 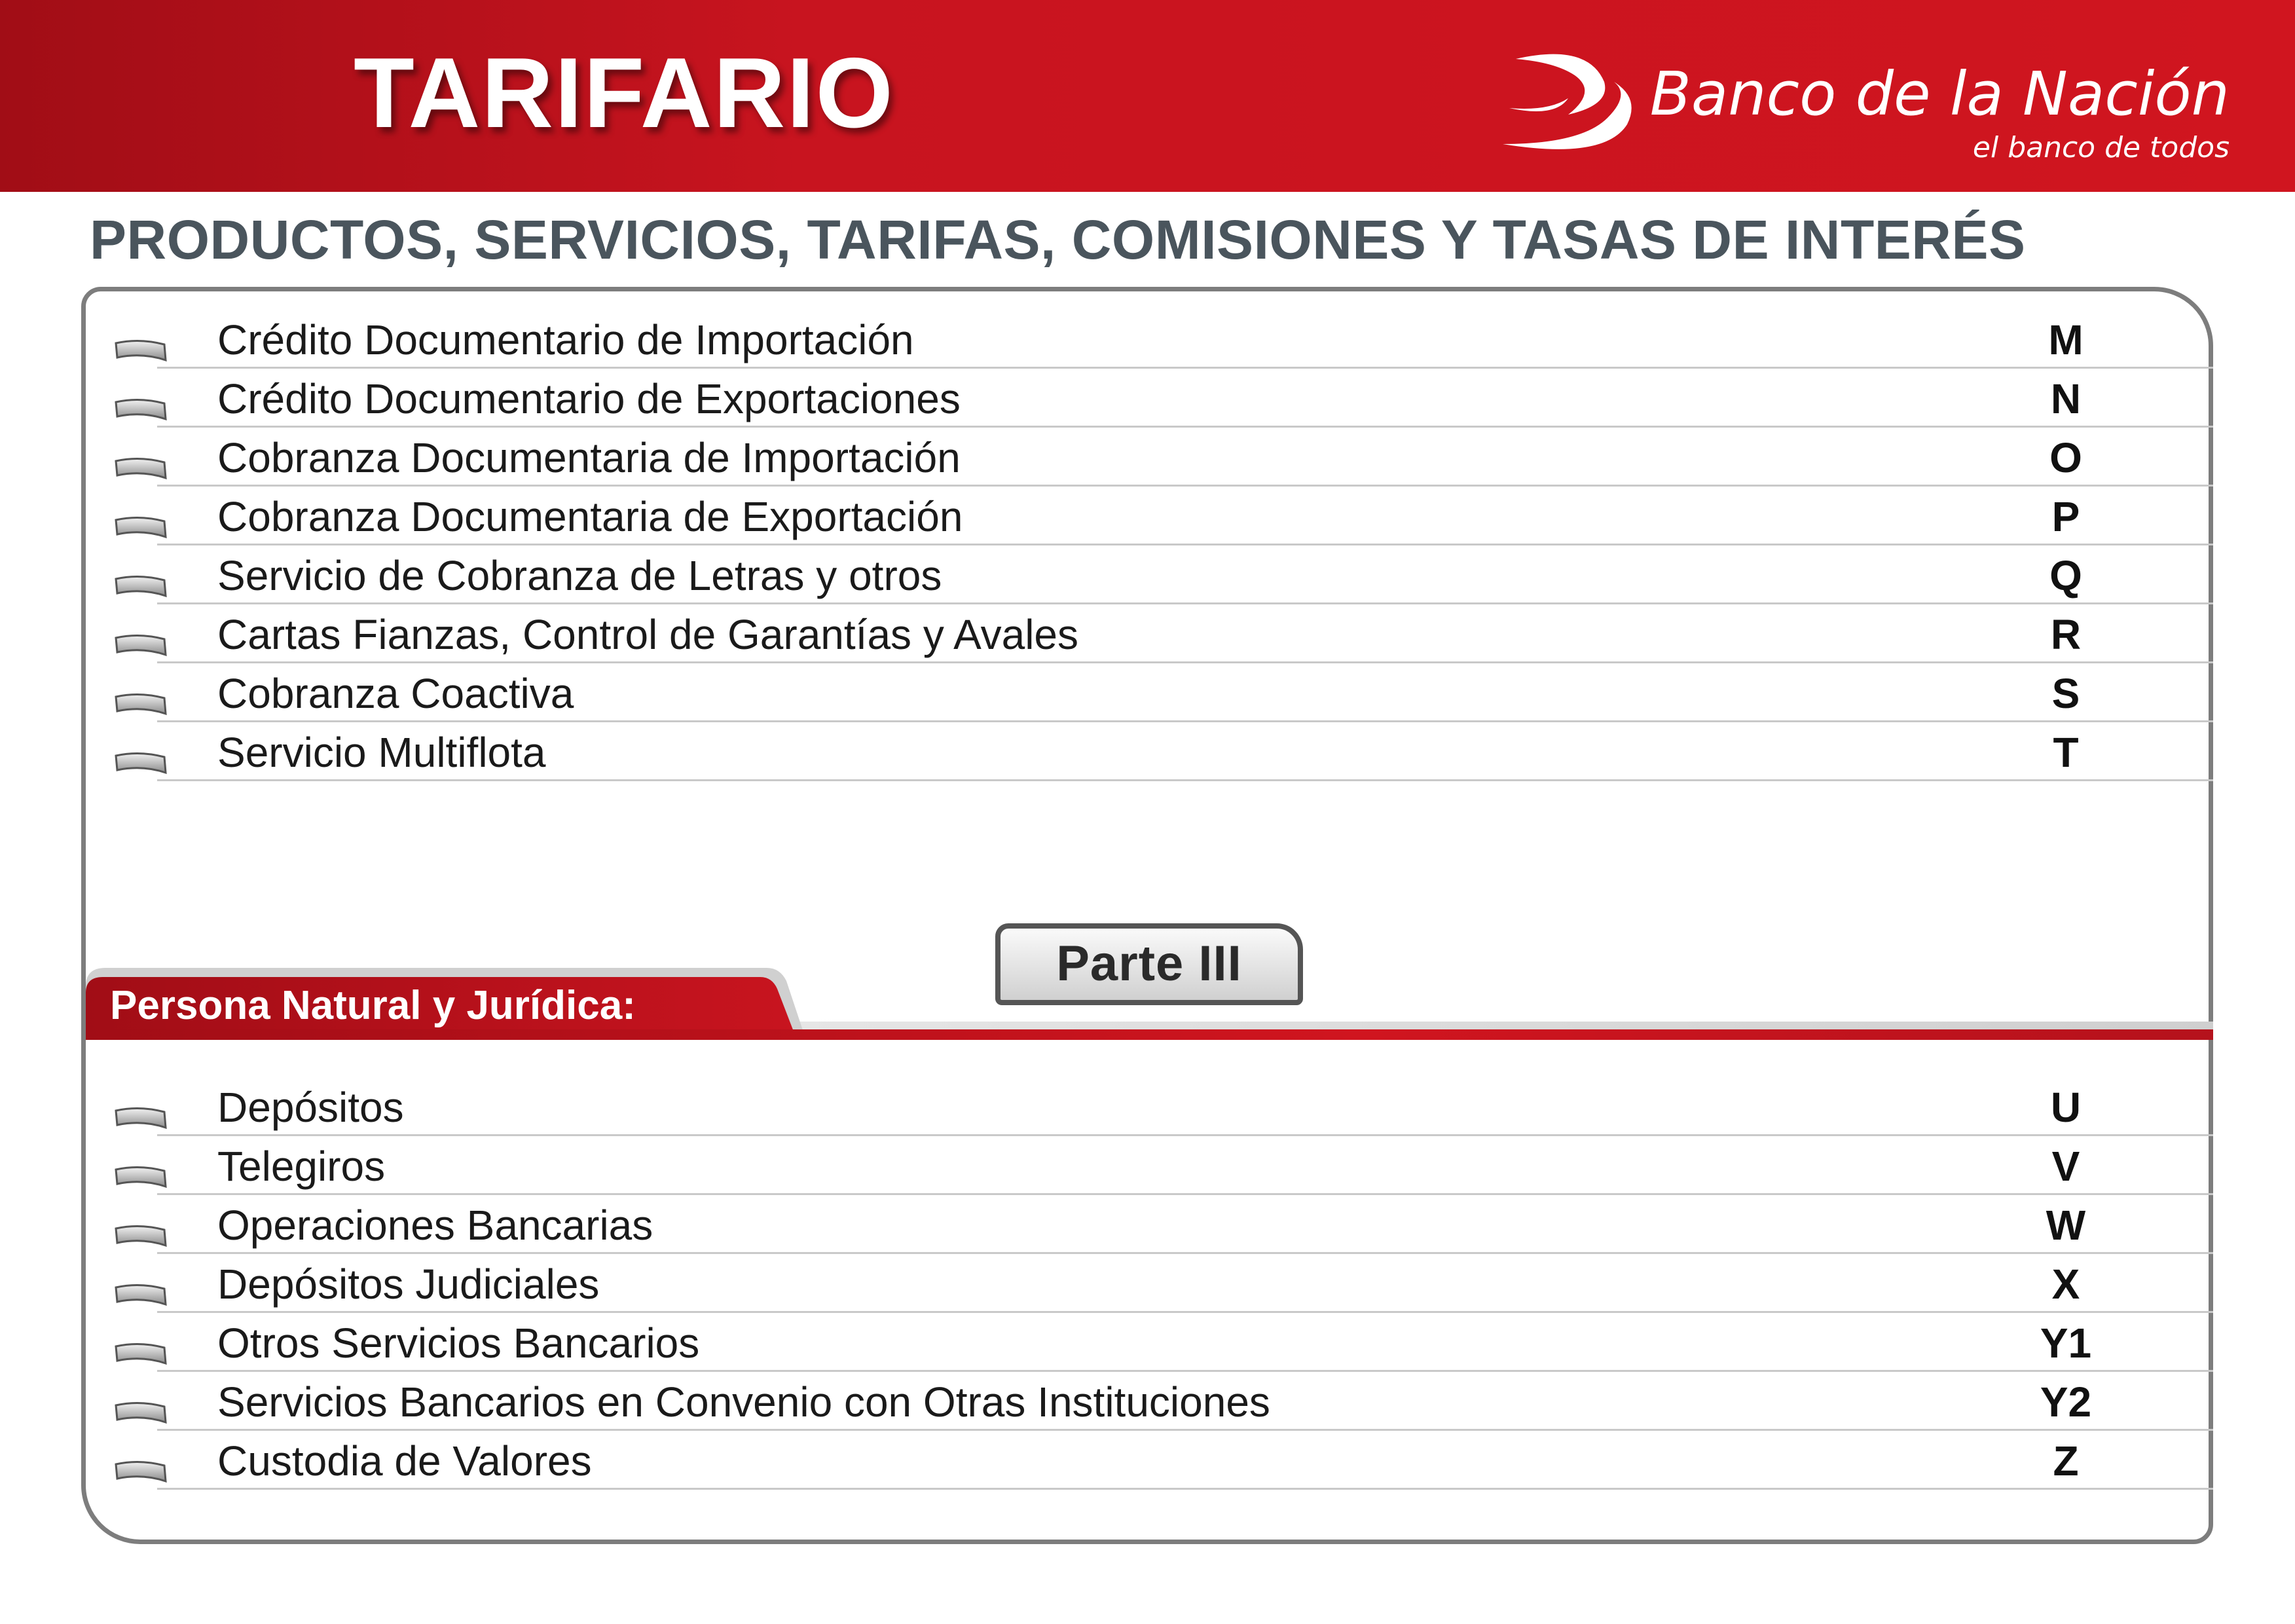 What do you see at coordinates (1106, 696) in the screenshot?
I see `list-item: Cobranza Coactiva S` at bounding box center [1106, 696].